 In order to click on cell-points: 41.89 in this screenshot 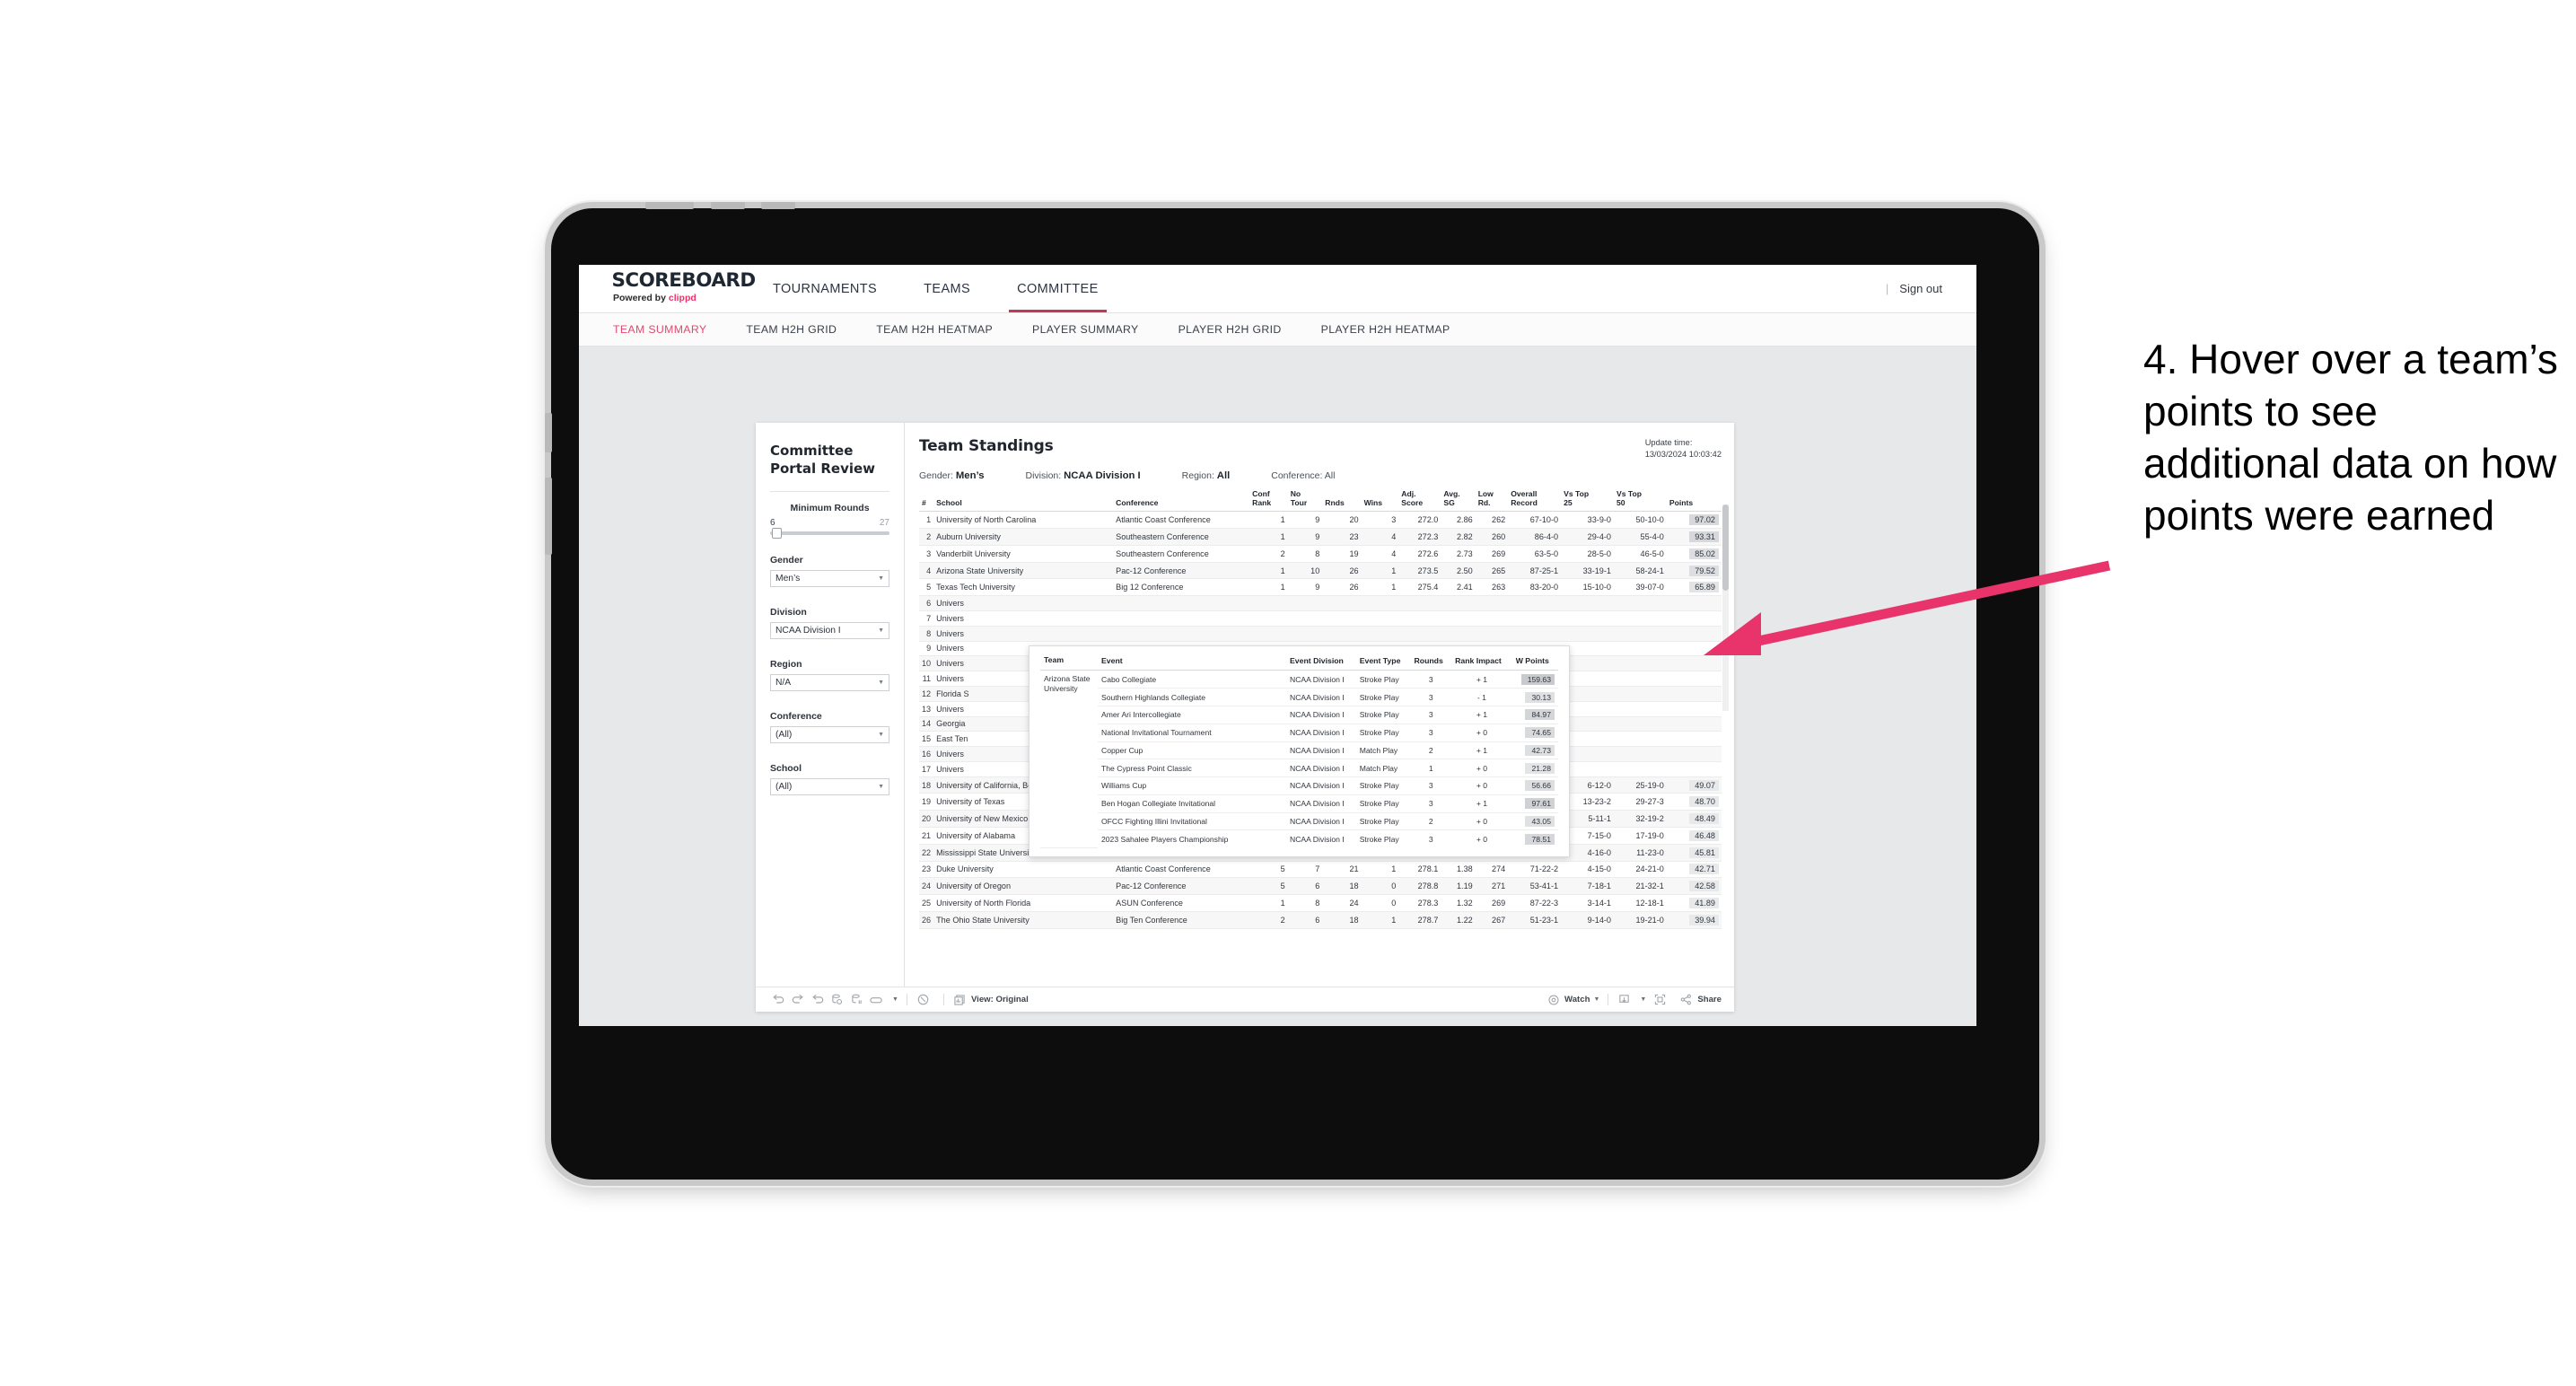, I will do `click(1694, 903)`.